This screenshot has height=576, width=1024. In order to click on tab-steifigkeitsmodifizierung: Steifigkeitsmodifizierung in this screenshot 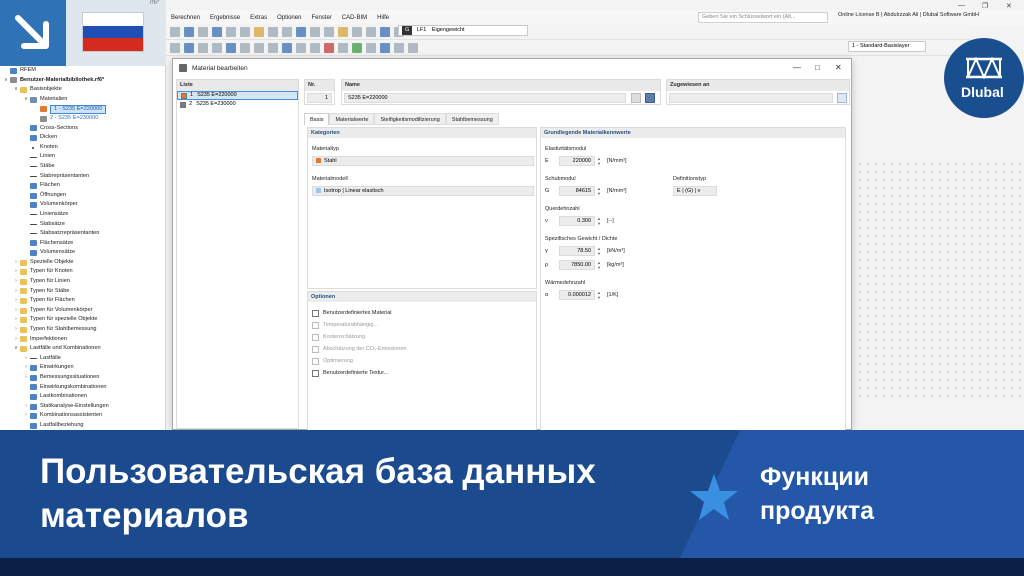, I will do `click(410, 119)`.